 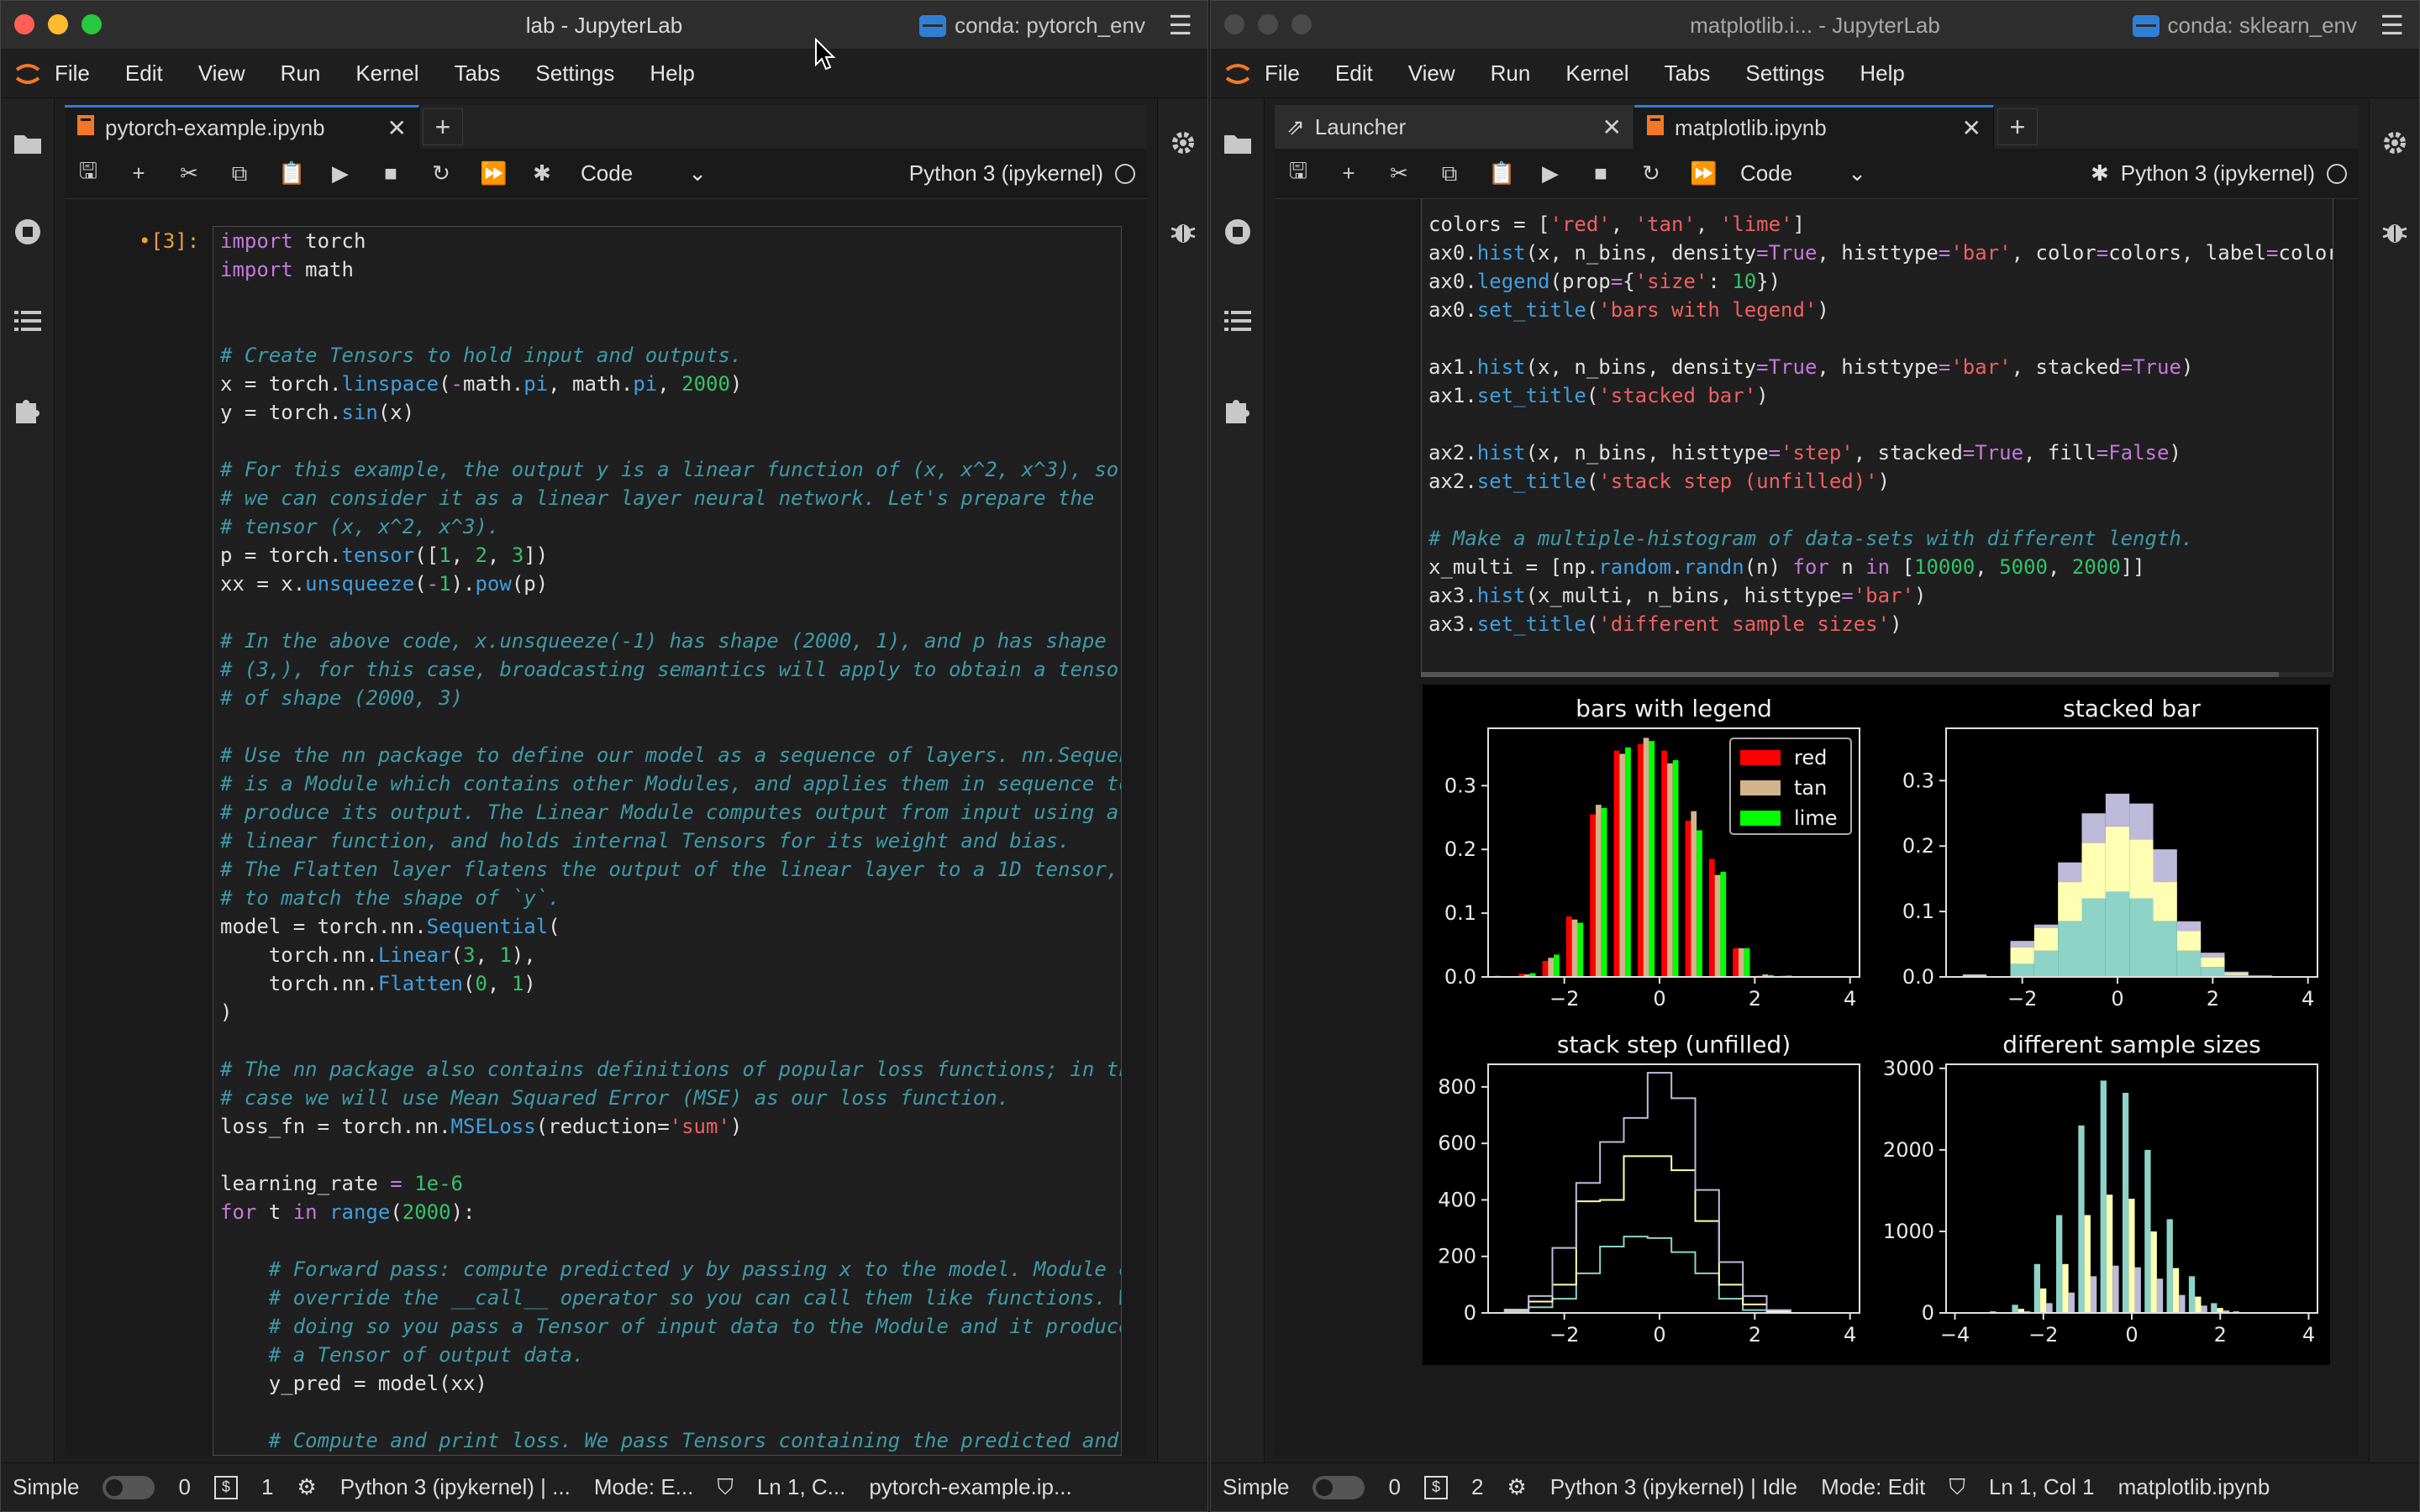 What do you see at coordinates (1354, 73) in the screenshot?
I see `menu-edit: Edit` at bounding box center [1354, 73].